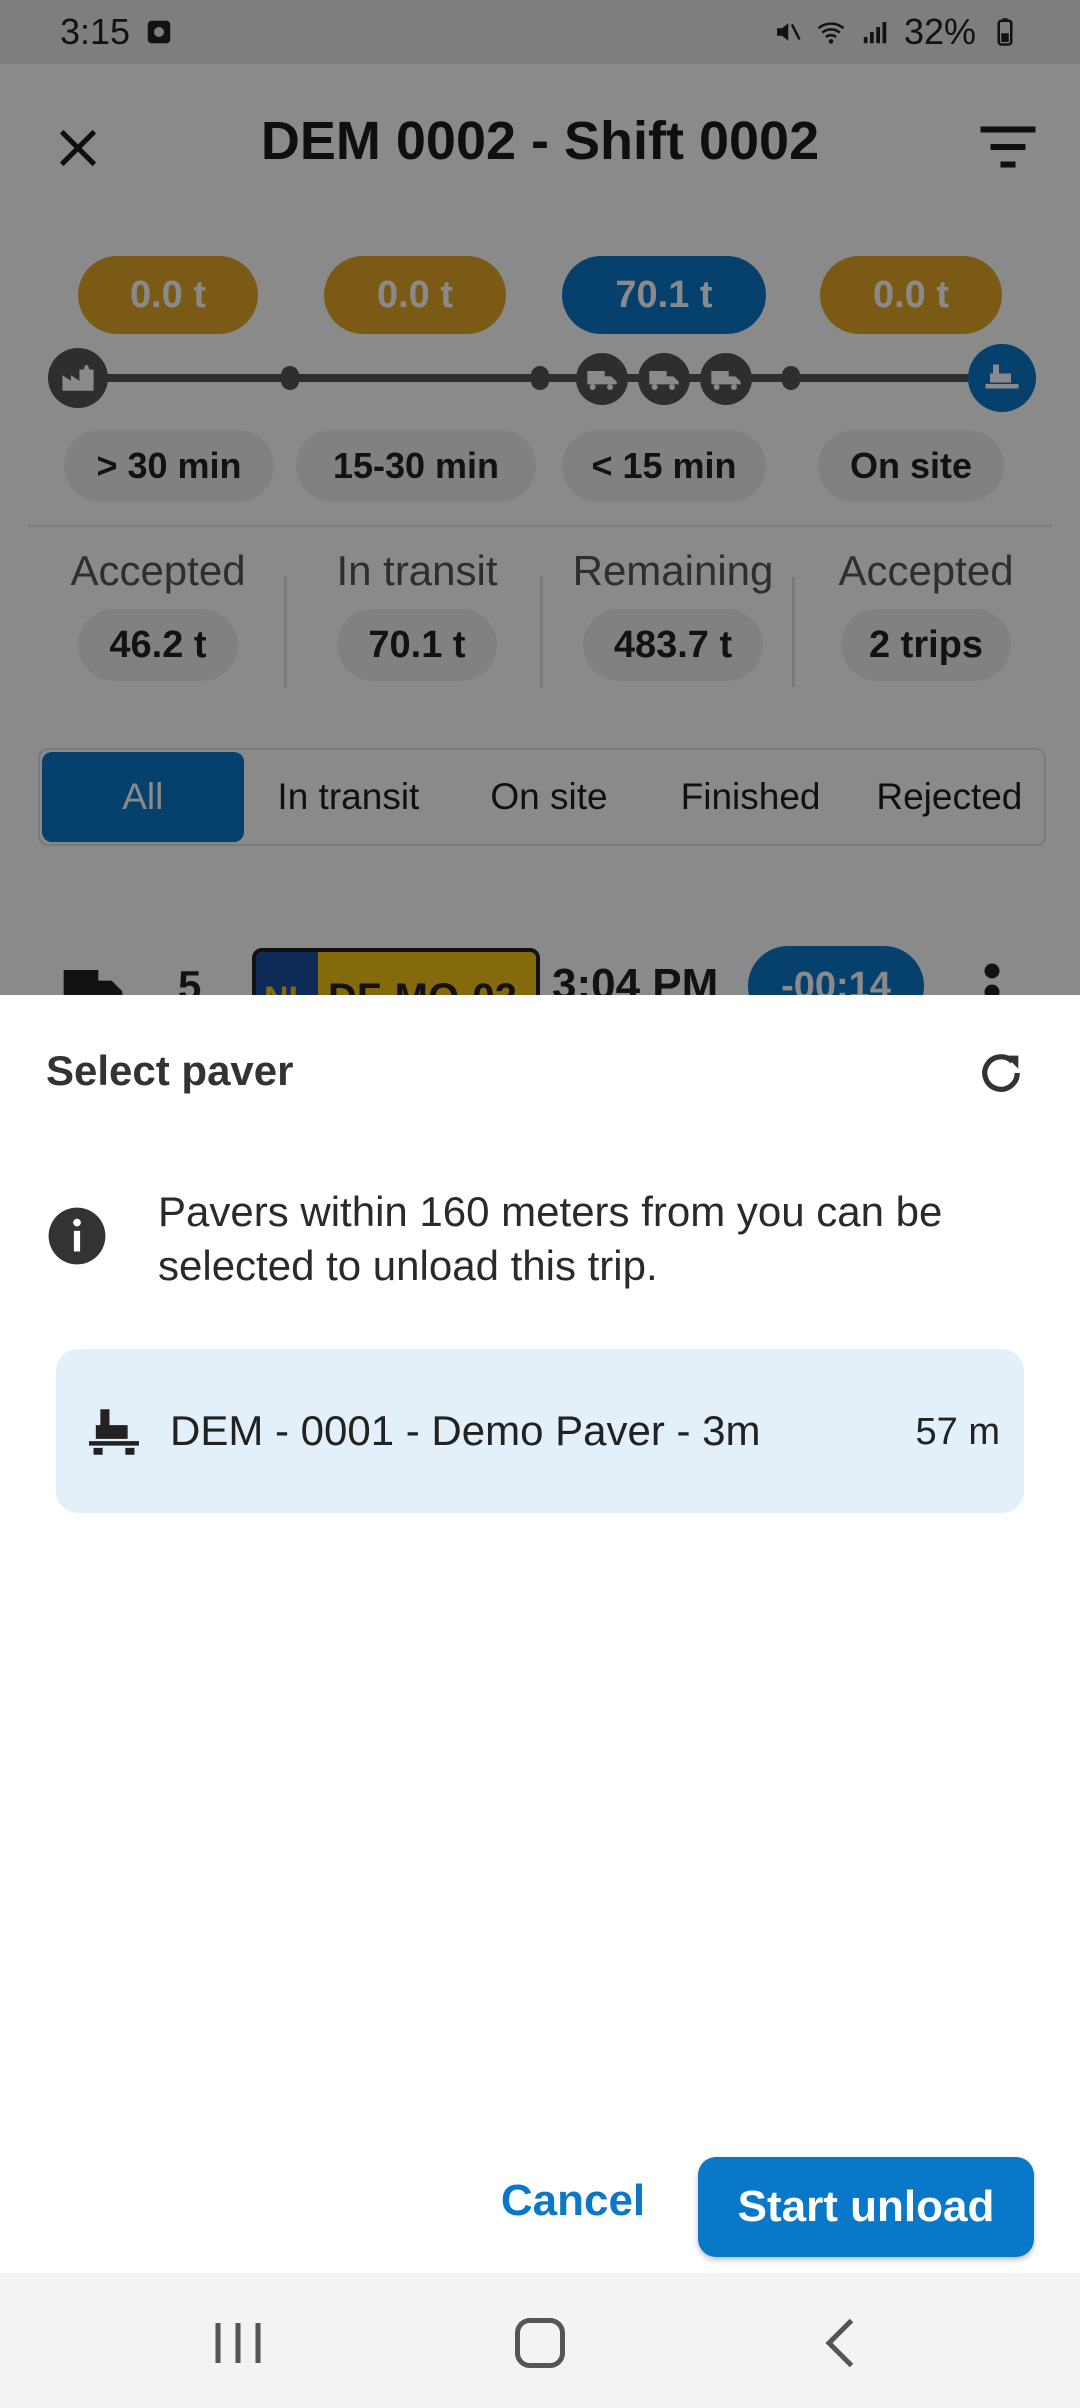 This screenshot has height=2408, width=1080. Describe the element at coordinates (573, 2201) in the screenshot. I see `cancel-button: Cancel` at that location.